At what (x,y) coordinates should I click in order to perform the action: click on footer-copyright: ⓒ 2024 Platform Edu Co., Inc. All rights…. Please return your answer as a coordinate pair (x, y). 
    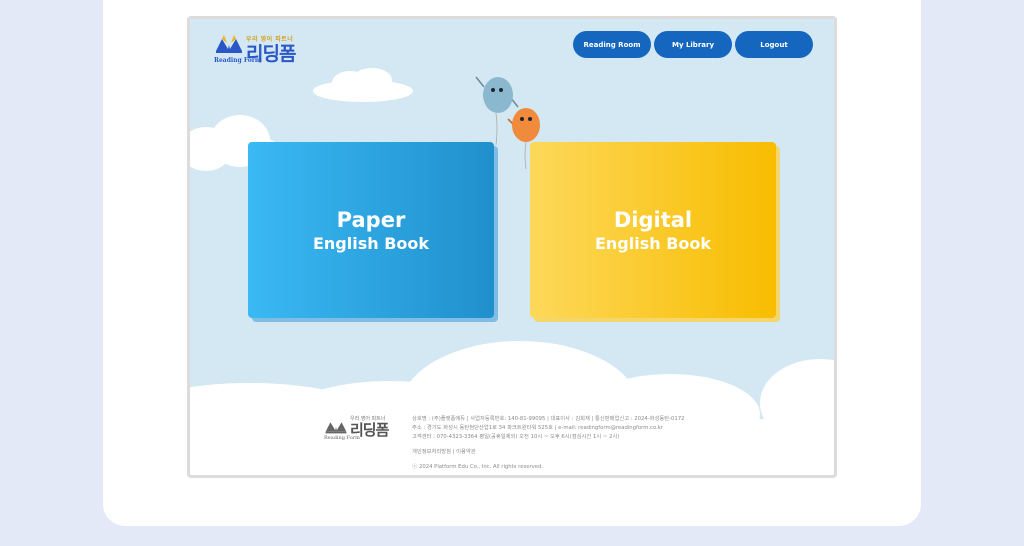
    Looking at the image, I should click on (478, 467).